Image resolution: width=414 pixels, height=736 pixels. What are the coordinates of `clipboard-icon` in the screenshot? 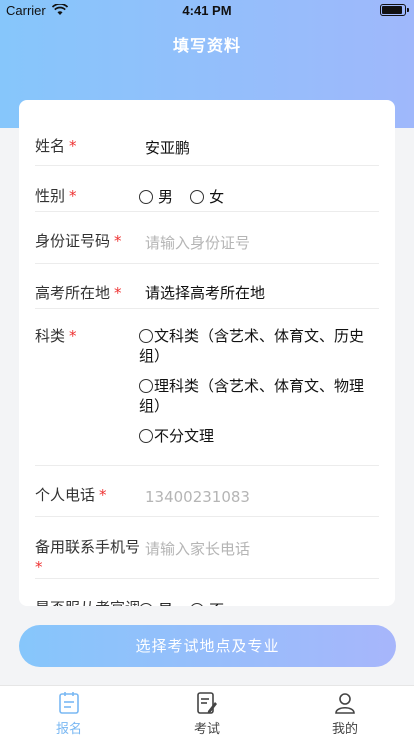 It's located at (69, 703).